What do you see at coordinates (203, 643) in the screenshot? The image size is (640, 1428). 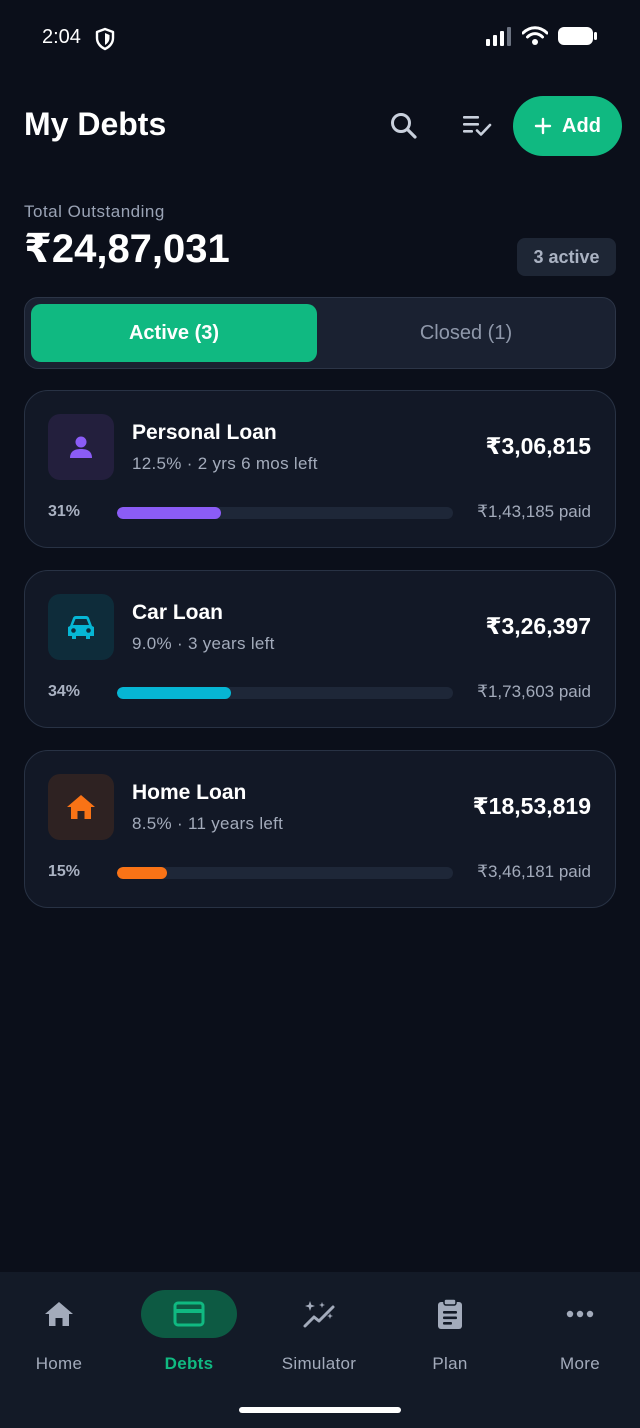 I see `loan-details: 9.0% · 3 years left` at bounding box center [203, 643].